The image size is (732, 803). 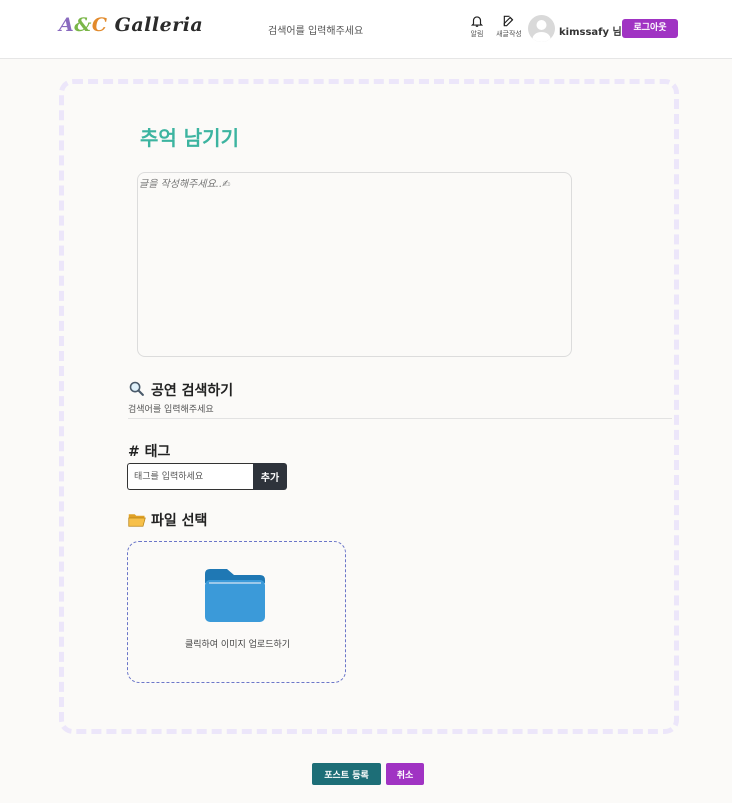 I want to click on file-heading: 파일 선택, so click(x=167, y=520).